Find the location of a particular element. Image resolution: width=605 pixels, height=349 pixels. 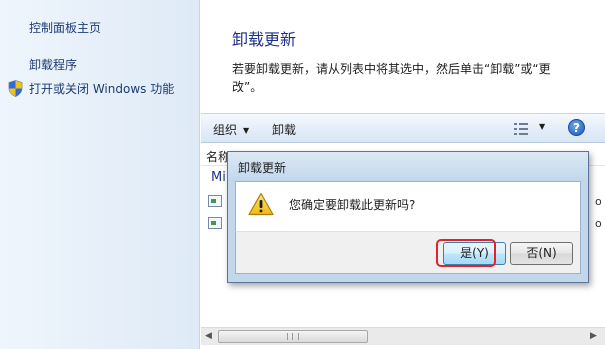

dialog-title: 卸载更新 is located at coordinates (262, 168).